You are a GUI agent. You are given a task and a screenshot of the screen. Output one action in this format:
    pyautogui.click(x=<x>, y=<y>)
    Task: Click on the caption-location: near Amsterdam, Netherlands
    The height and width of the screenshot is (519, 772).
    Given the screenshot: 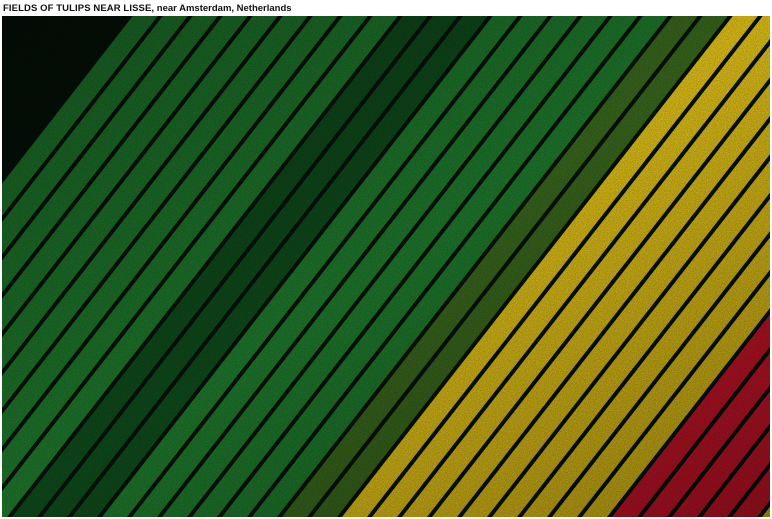 What is the action you would take?
    pyautogui.click(x=224, y=8)
    